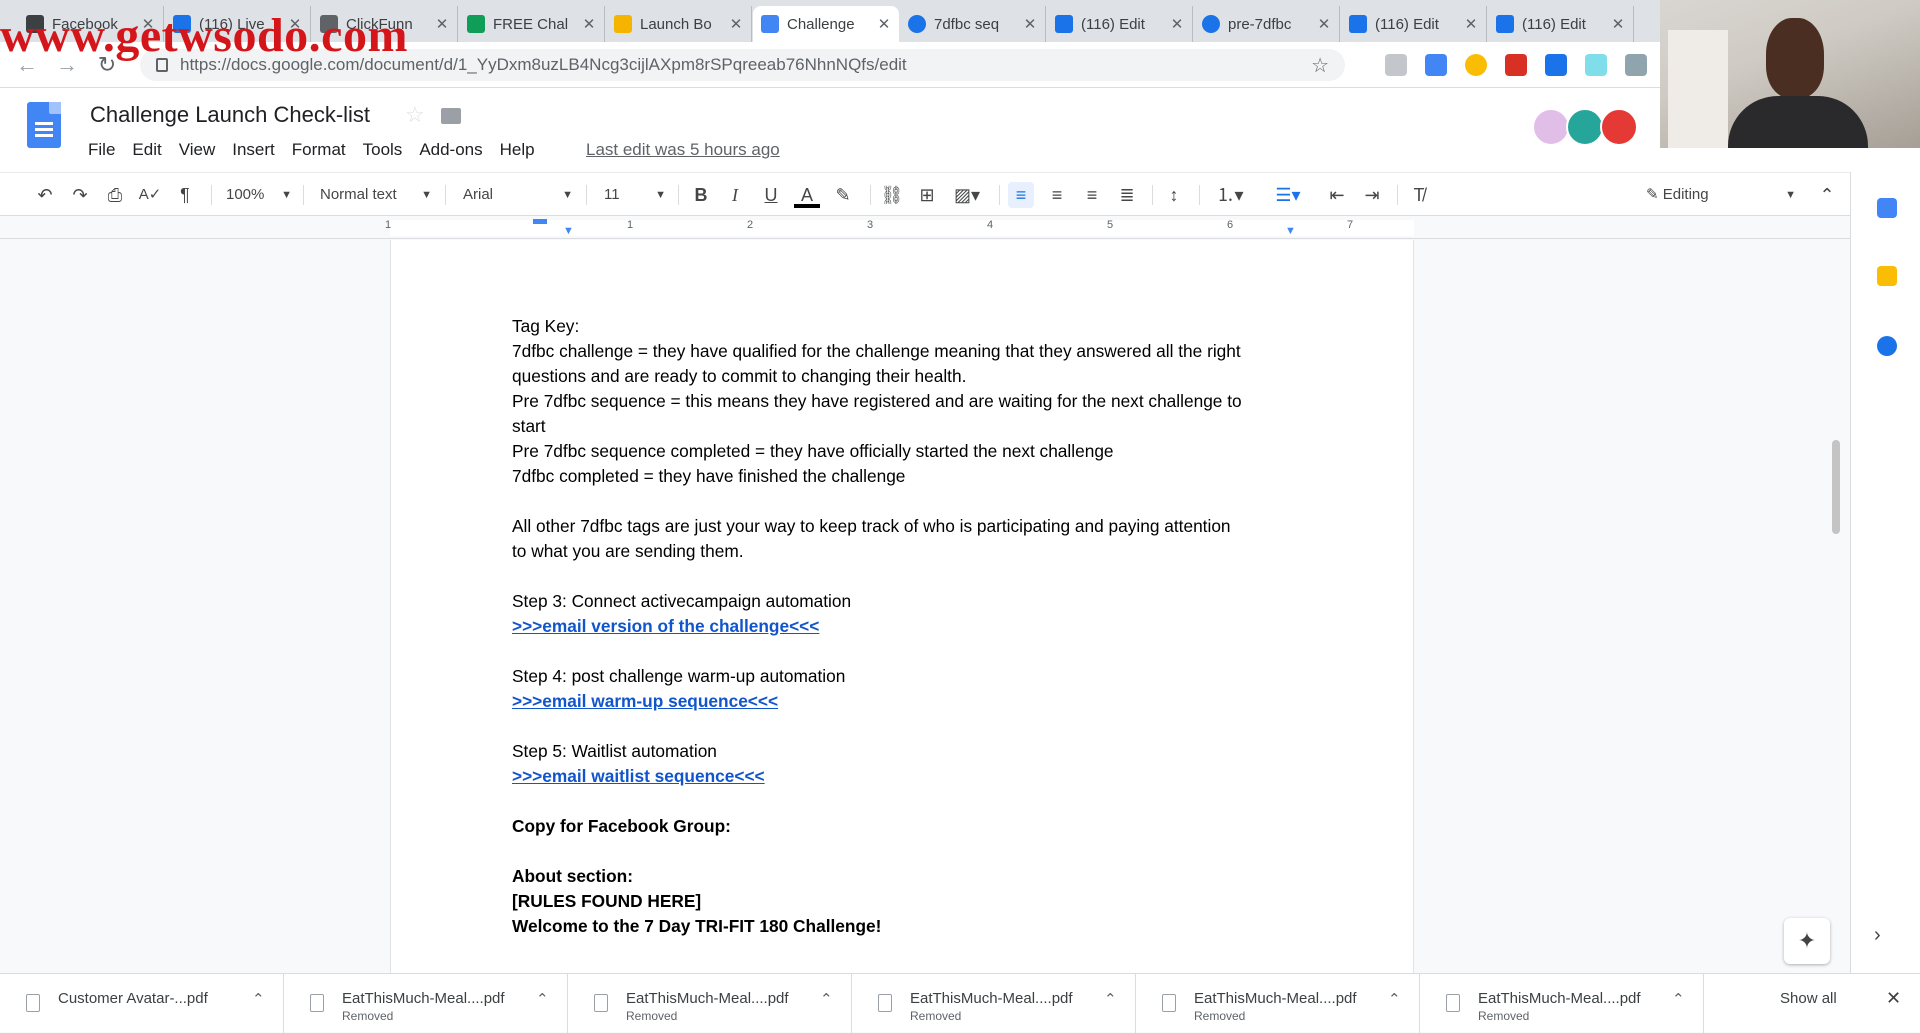  What do you see at coordinates (1288, 195) in the screenshot?
I see `bulleted-list-icon: ☰▾` at bounding box center [1288, 195].